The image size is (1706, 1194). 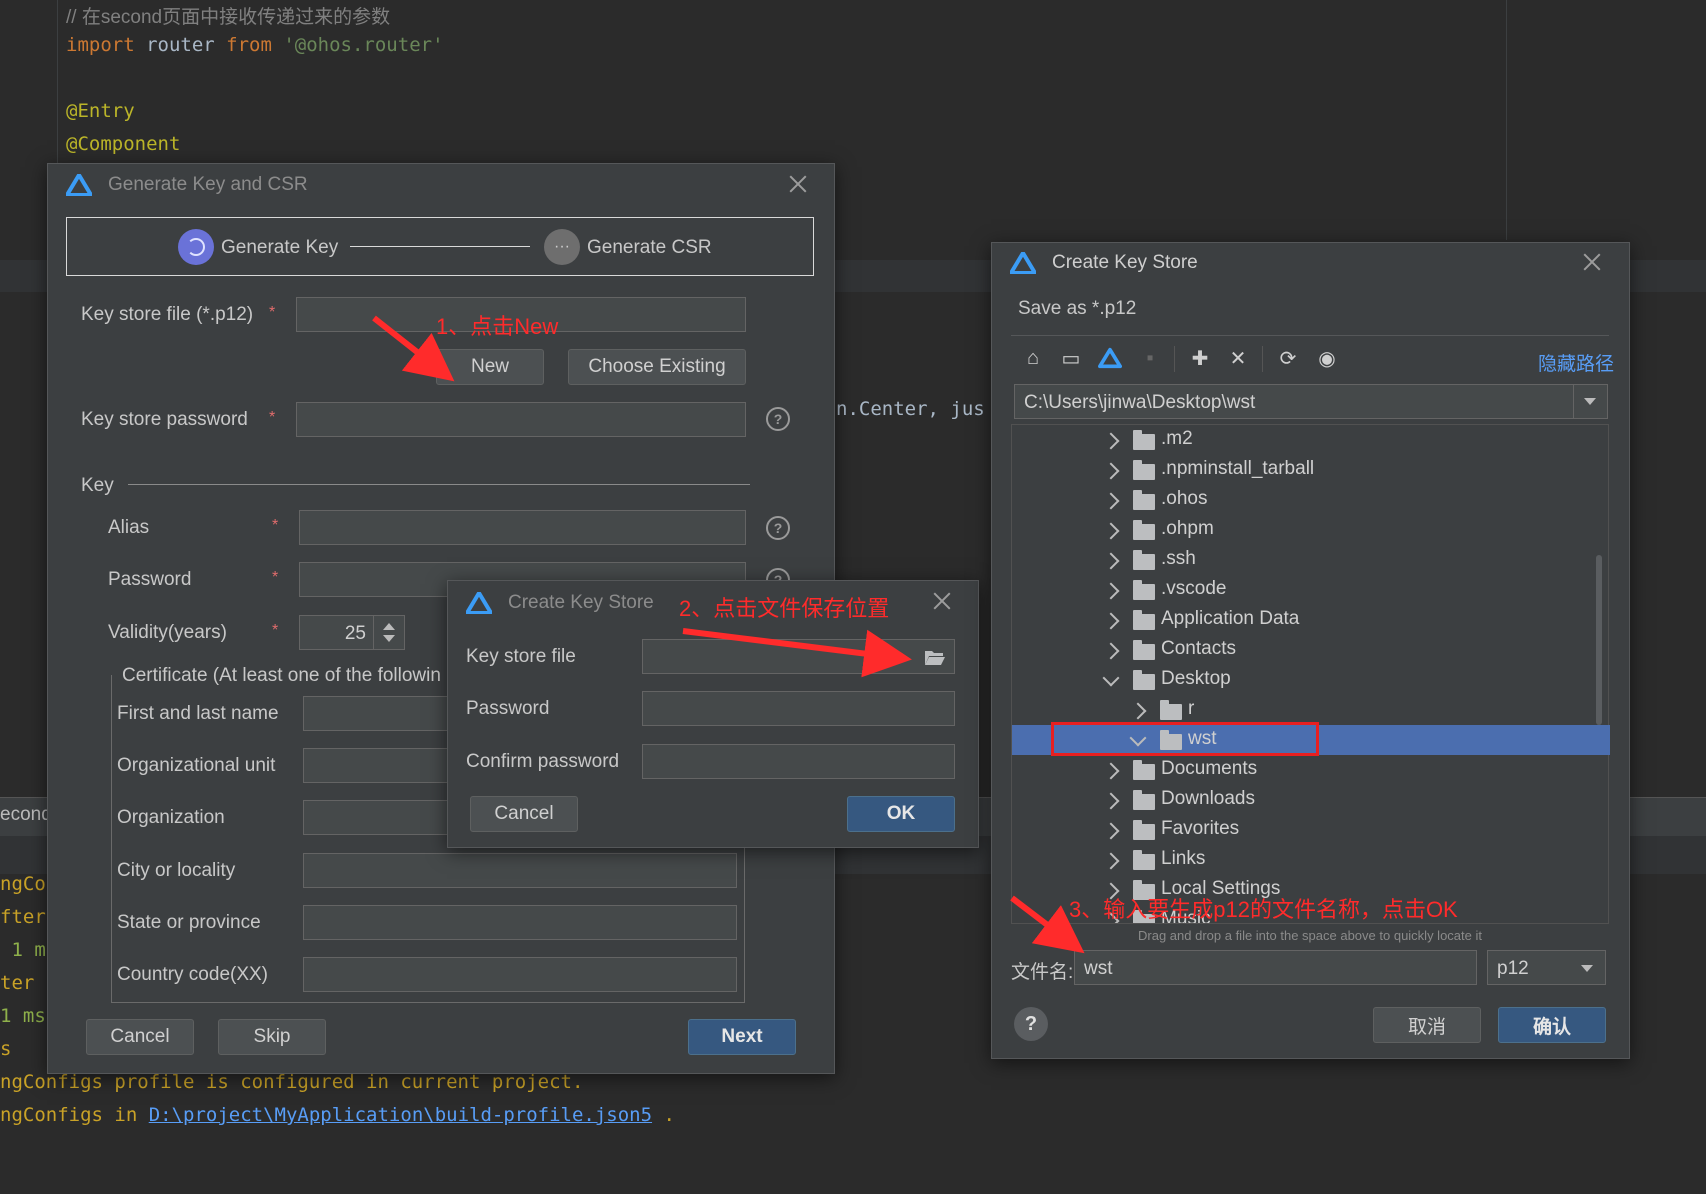 I want to click on arrow-to-folder-icon, so click(x=797, y=653).